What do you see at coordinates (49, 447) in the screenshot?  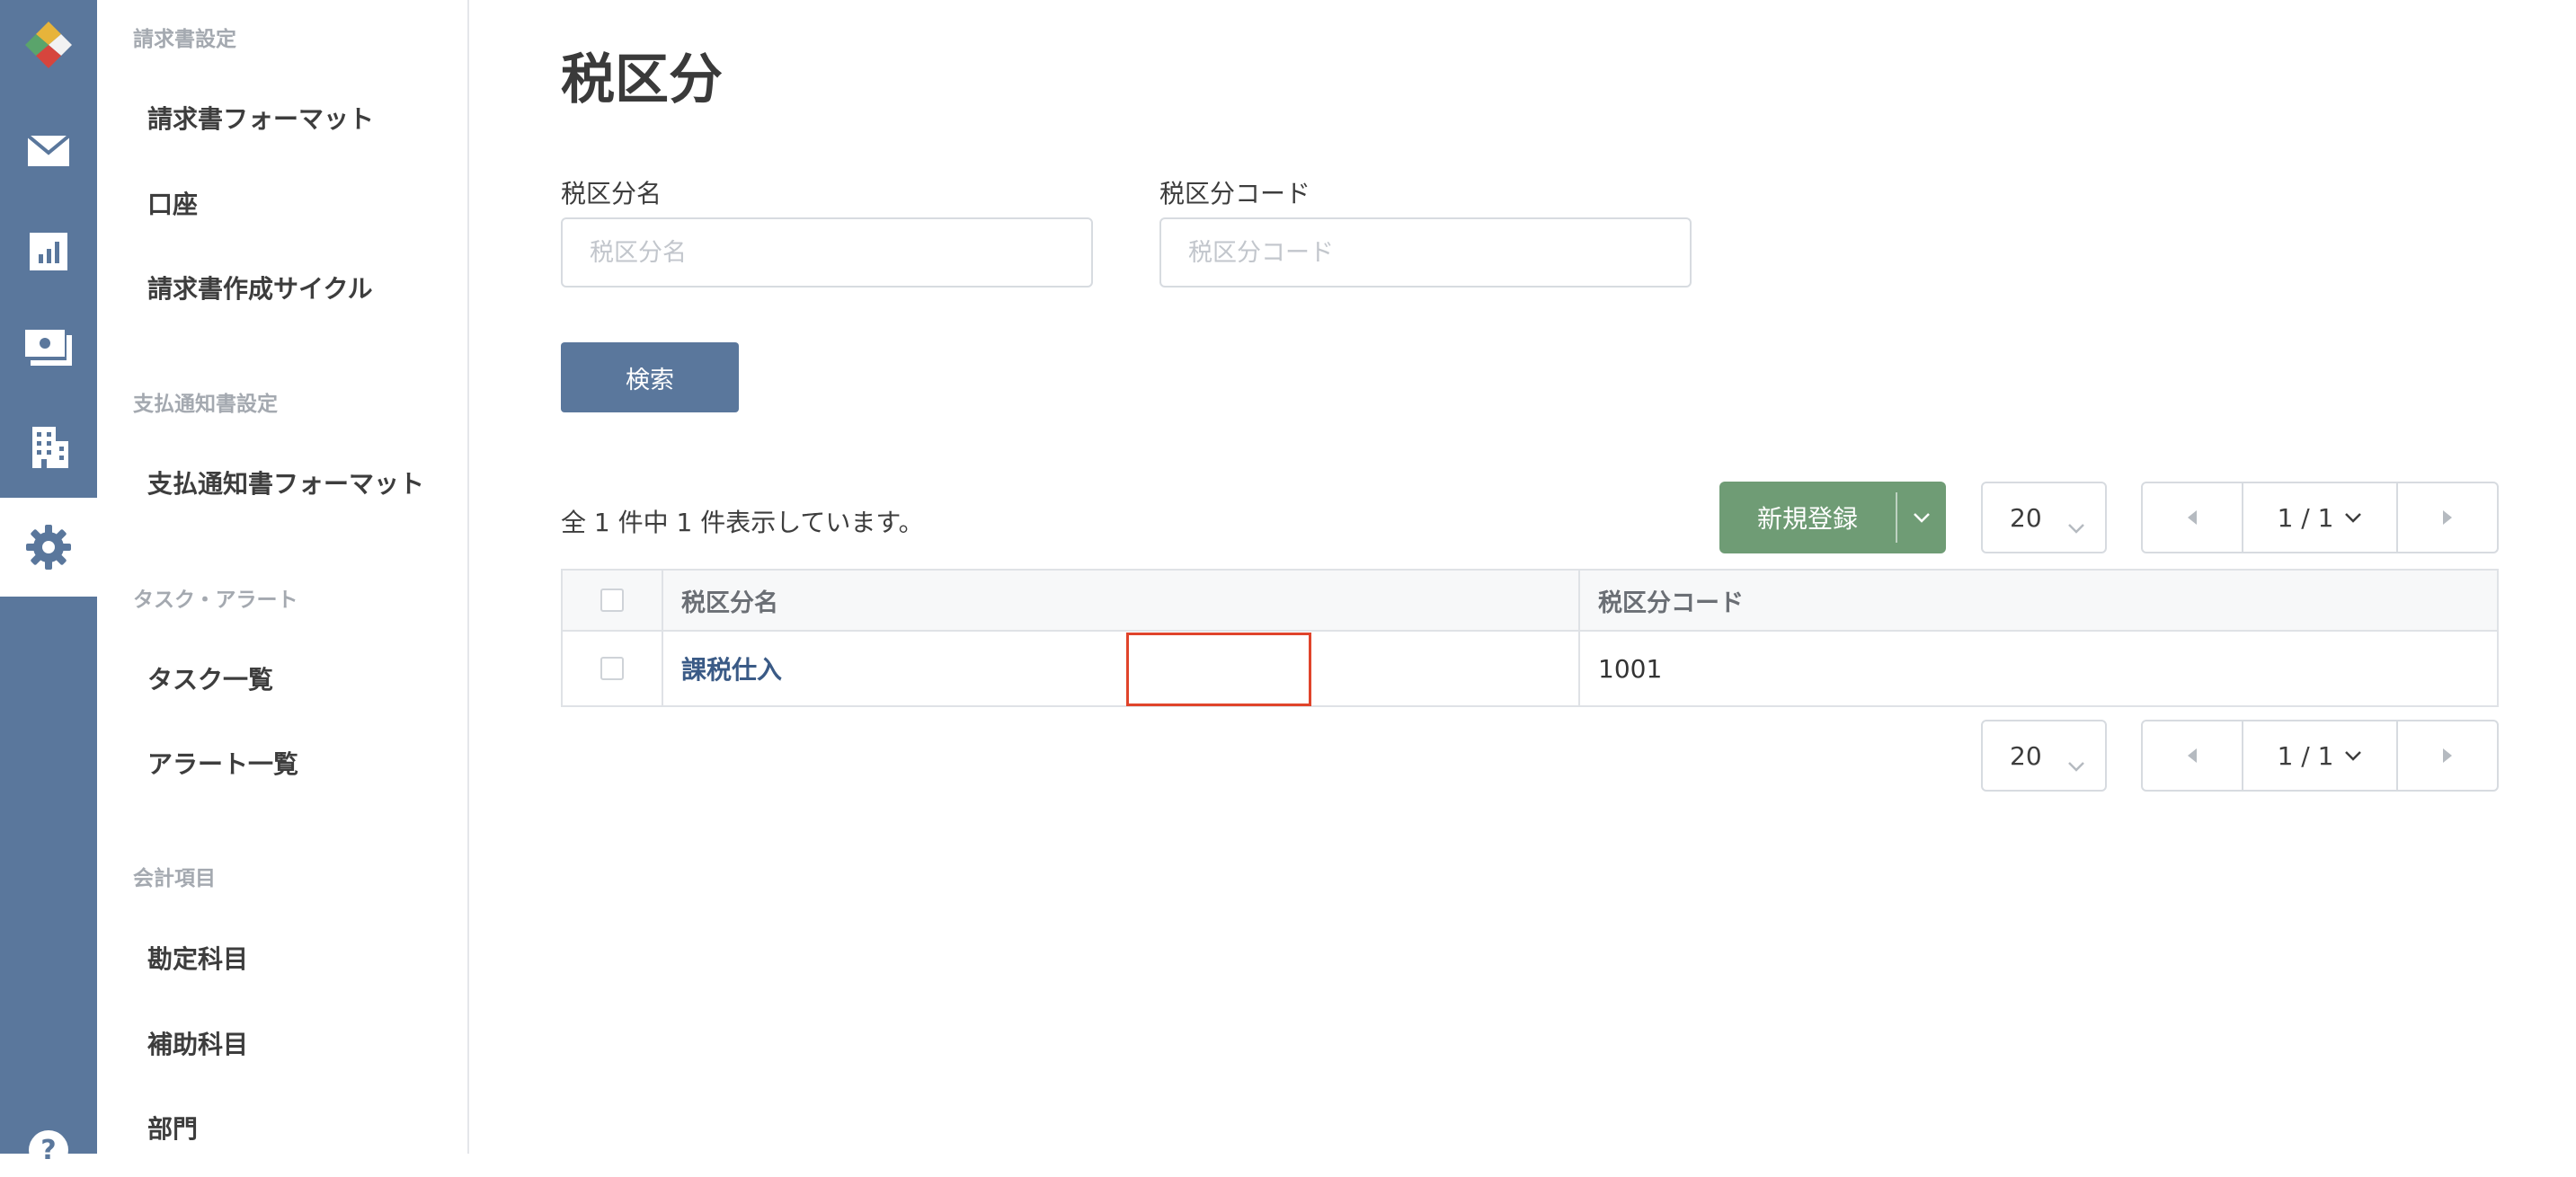 I see `building-icon` at bounding box center [49, 447].